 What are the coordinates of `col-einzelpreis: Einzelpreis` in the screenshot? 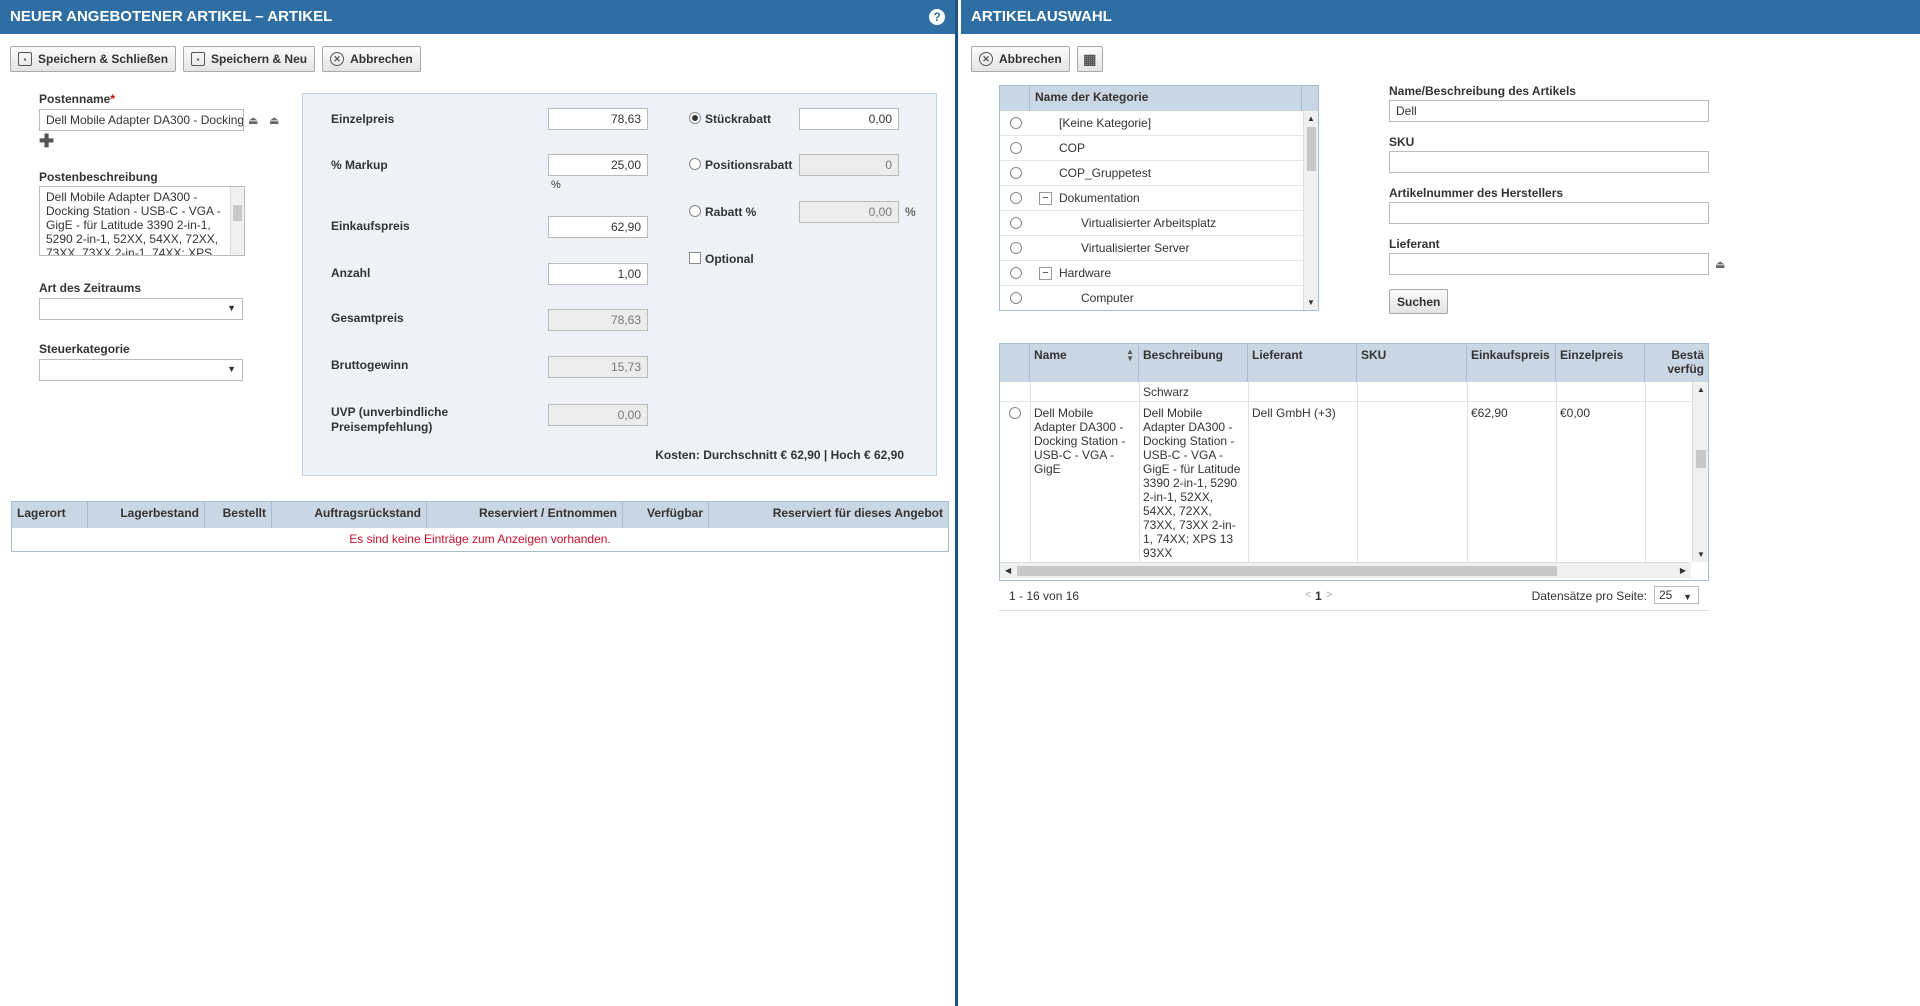 It's located at (1600, 363).